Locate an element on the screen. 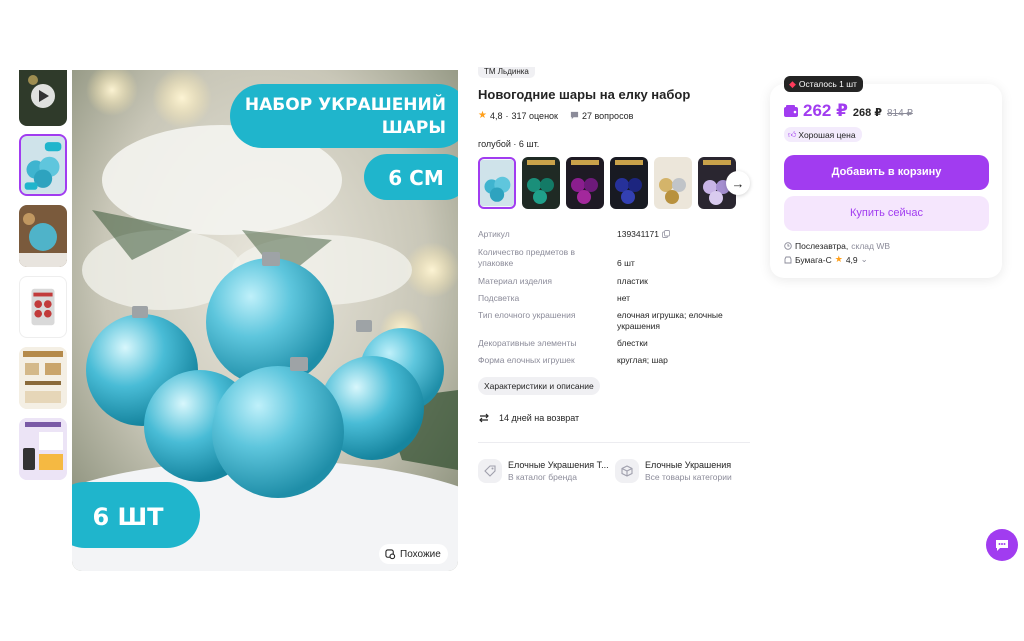  stock-badge: ◆ Осталось 1 шт is located at coordinates (823, 84).